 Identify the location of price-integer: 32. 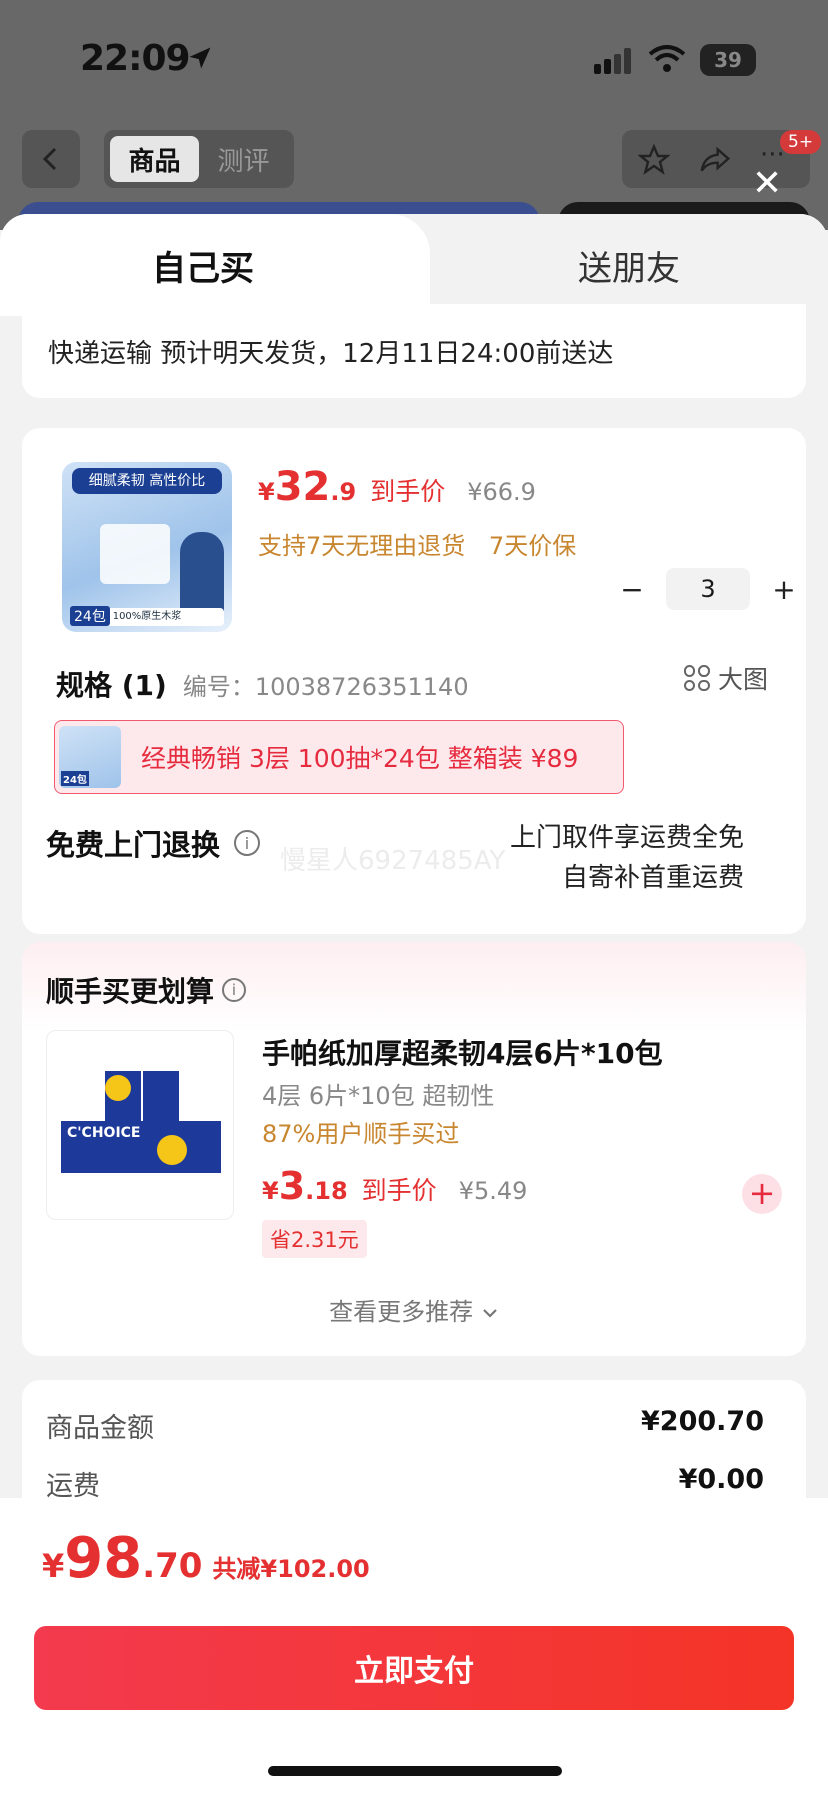
(302, 487).